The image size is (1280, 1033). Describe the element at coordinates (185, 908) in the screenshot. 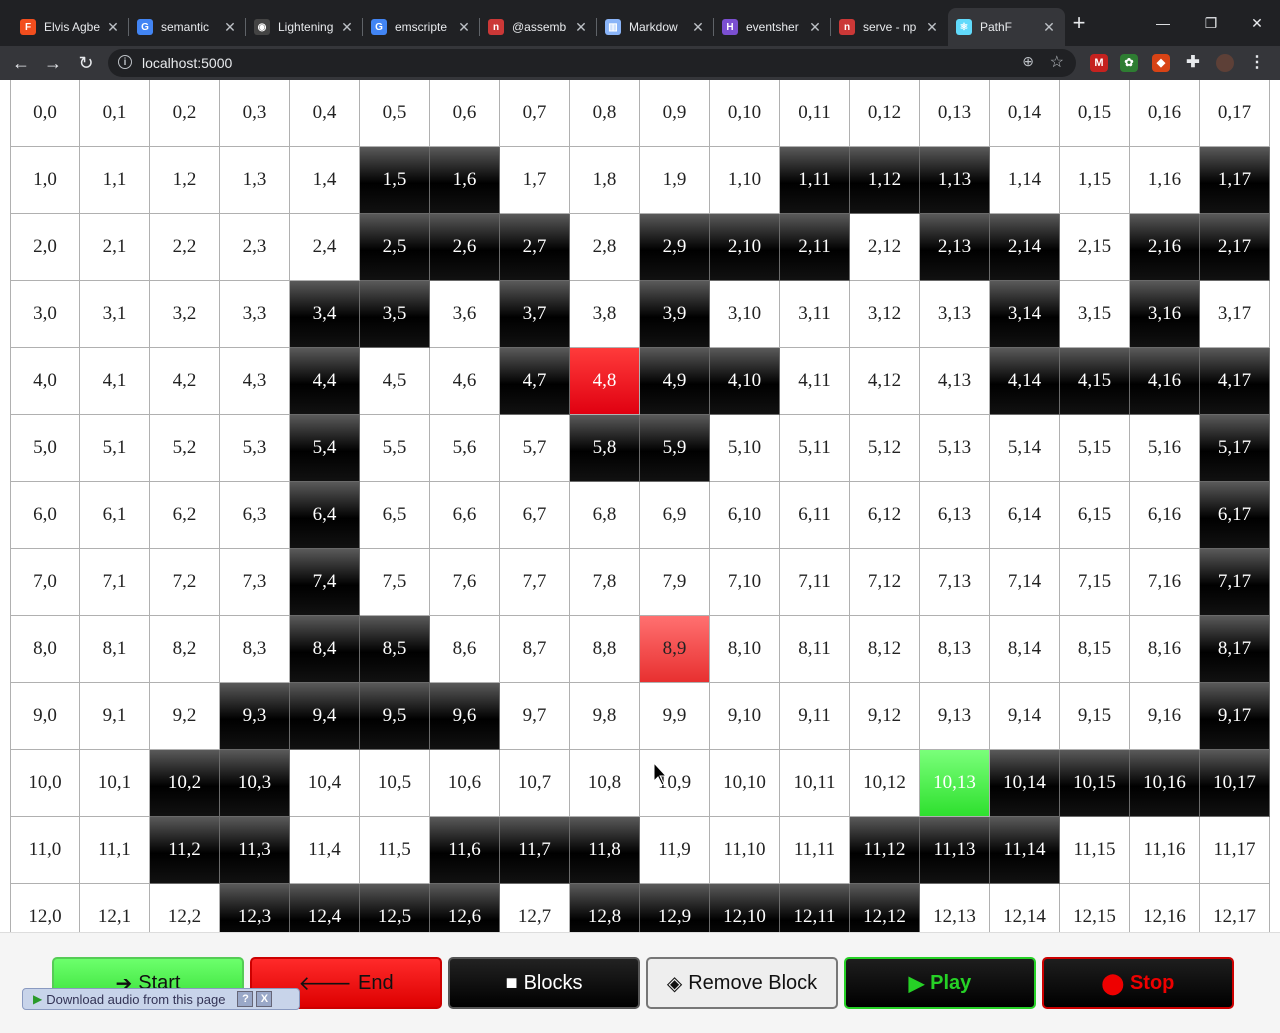

I see `grid-cell: 12,2` at that location.